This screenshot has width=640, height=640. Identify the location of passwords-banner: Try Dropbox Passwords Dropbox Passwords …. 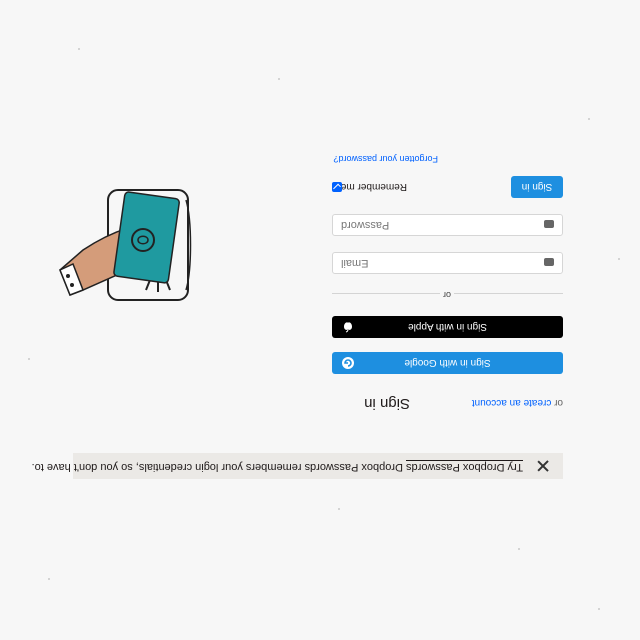
(297, 466).